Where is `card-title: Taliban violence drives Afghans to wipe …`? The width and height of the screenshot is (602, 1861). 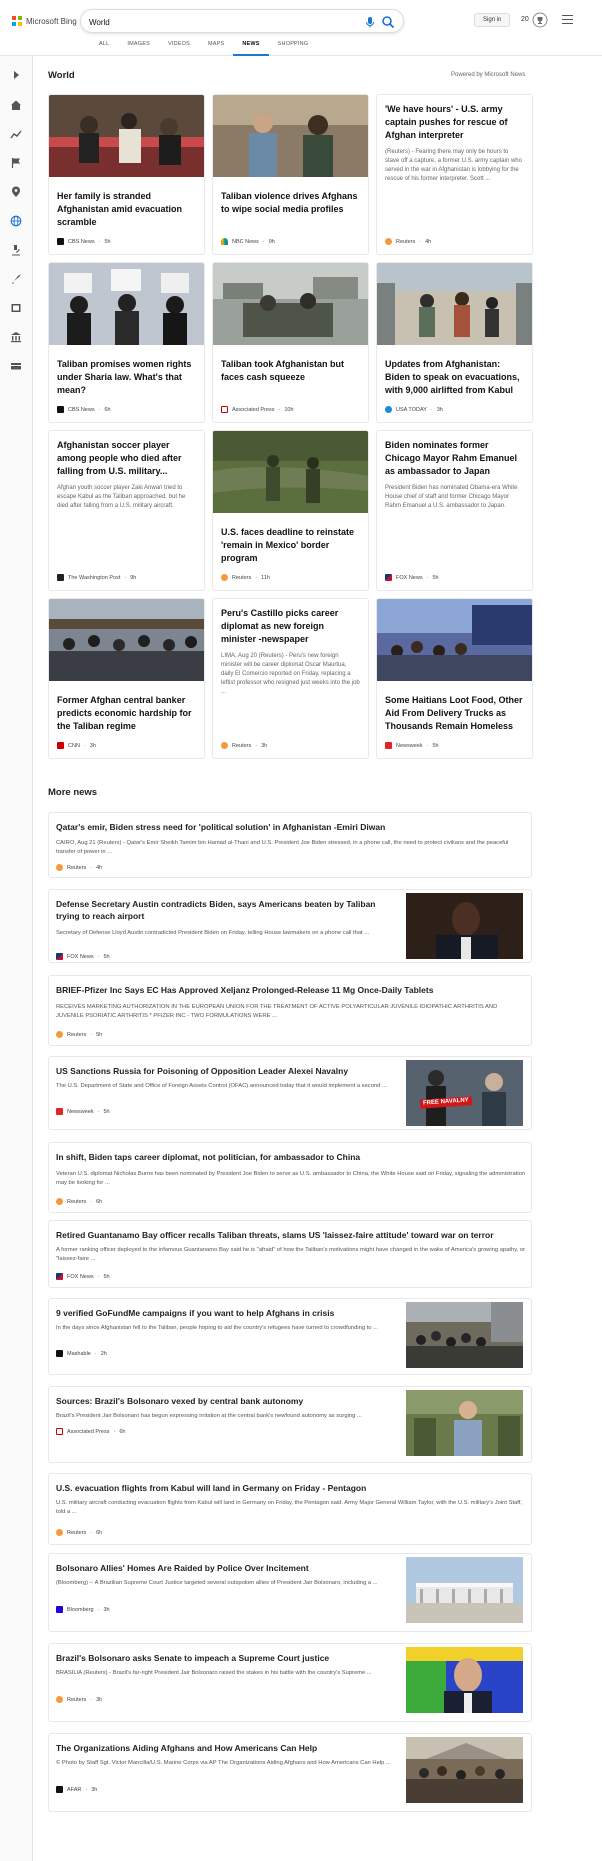 card-title: Taliban violence drives Afghans to wipe … is located at coordinates (290, 199).